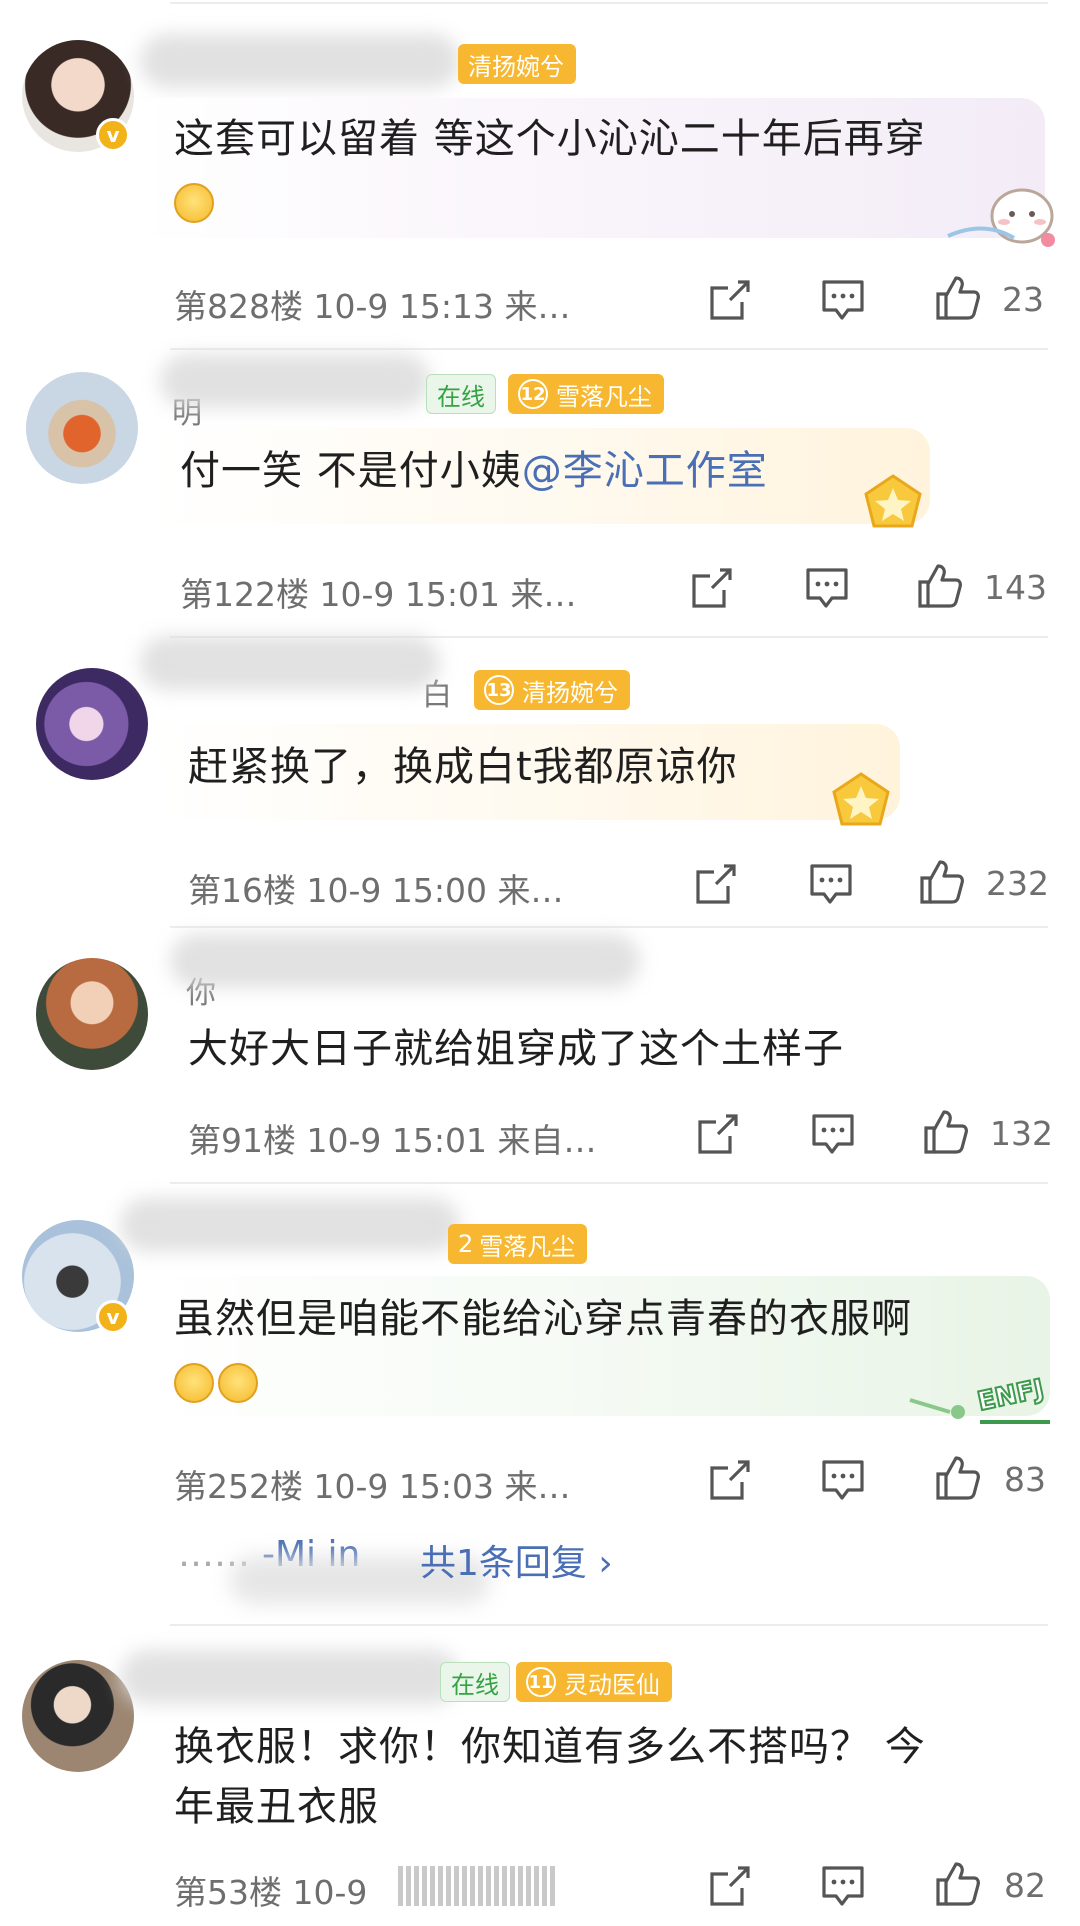 The image size is (1080, 1926). What do you see at coordinates (271, 1892) in the screenshot?
I see `comment-meta: 第53楼 10-9` at bounding box center [271, 1892].